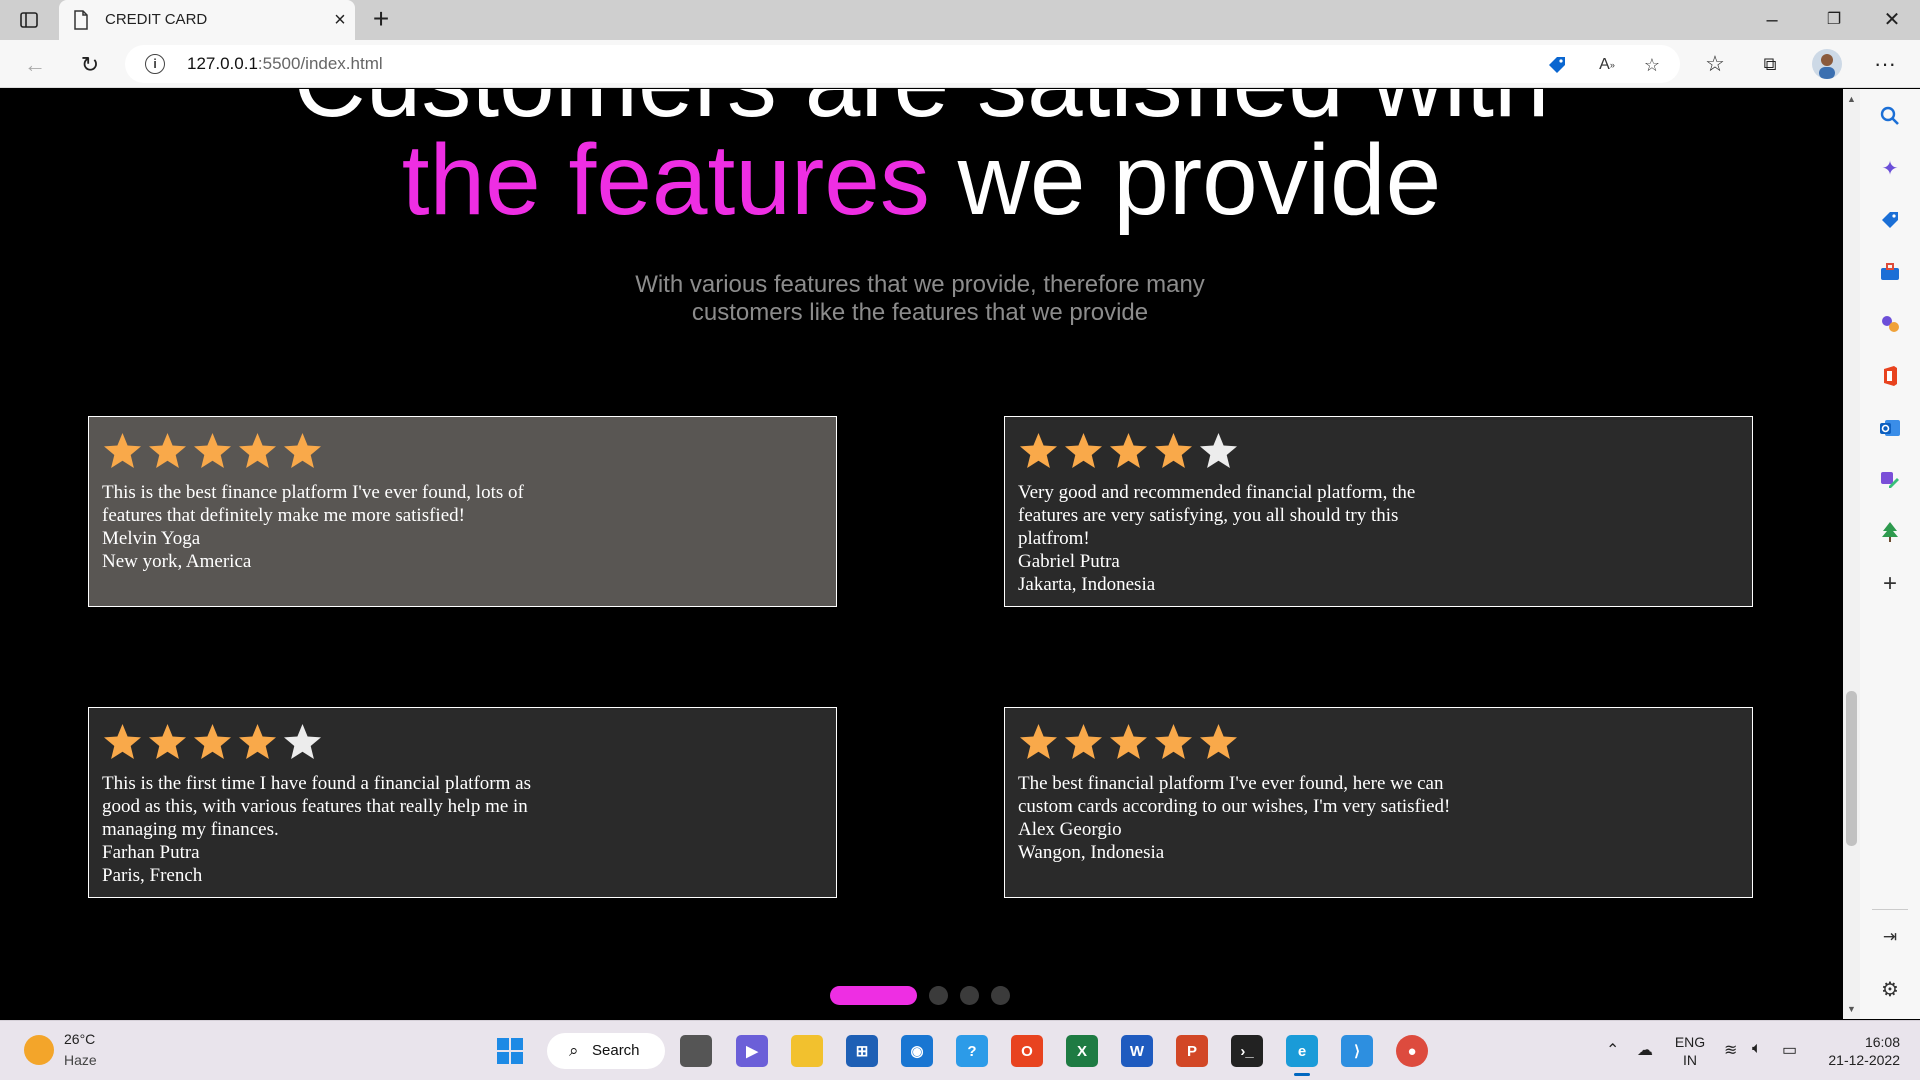  Describe the element at coordinates (1607, 65) in the screenshot. I see `read-aloud-icon: A»` at that location.